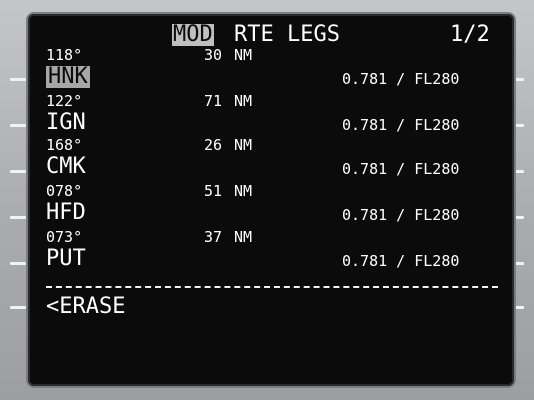 The width and height of the screenshot is (534, 400). What do you see at coordinates (272, 287) in the screenshot?
I see `dashed-divider` at bounding box center [272, 287].